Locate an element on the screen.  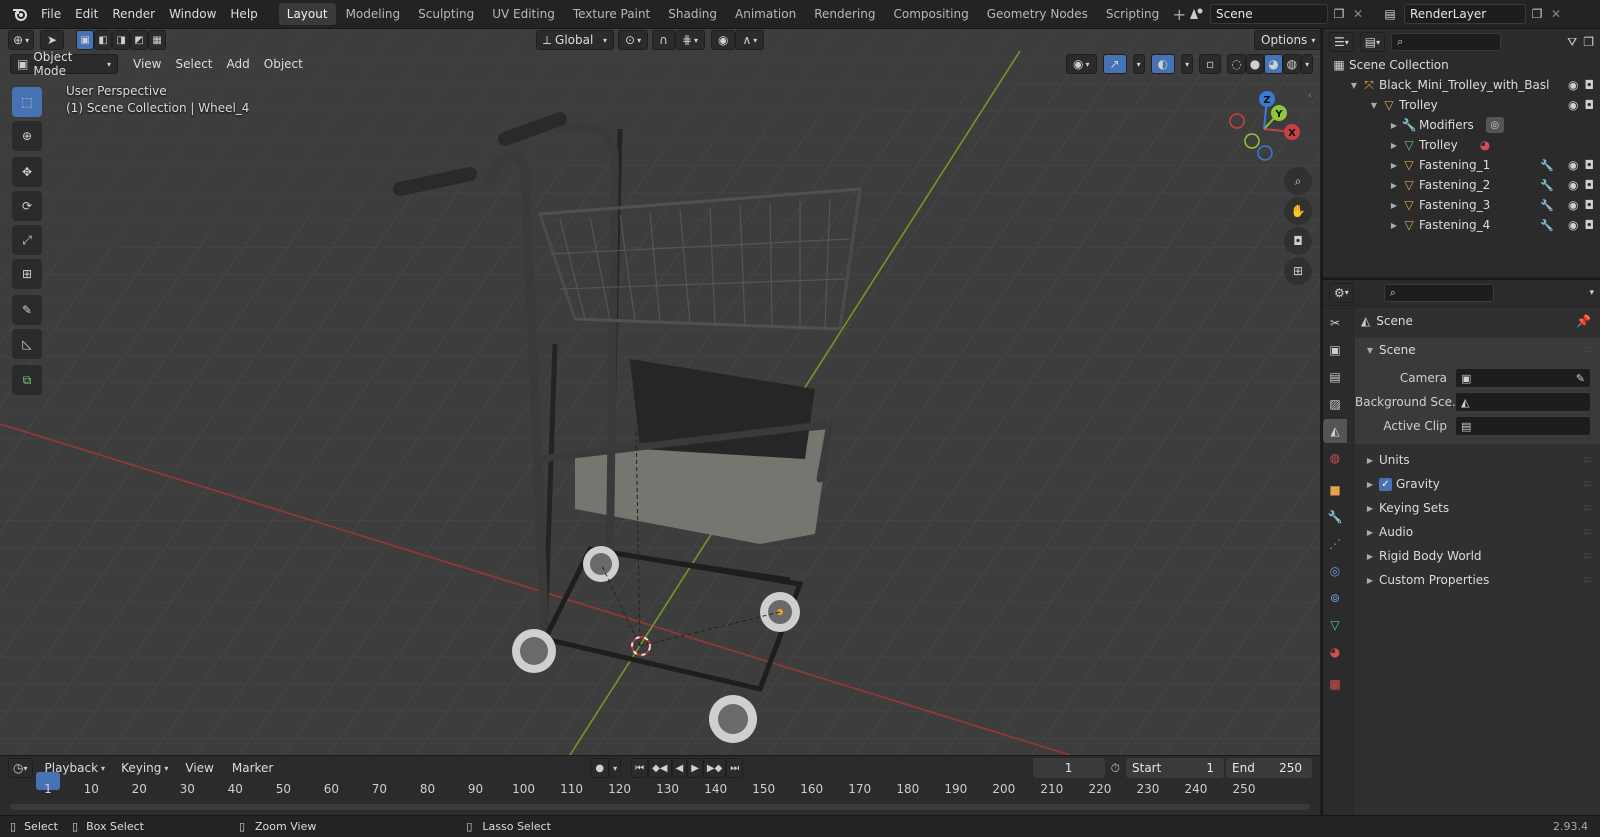
property-field: ▤ is located at coordinates (1523, 426).